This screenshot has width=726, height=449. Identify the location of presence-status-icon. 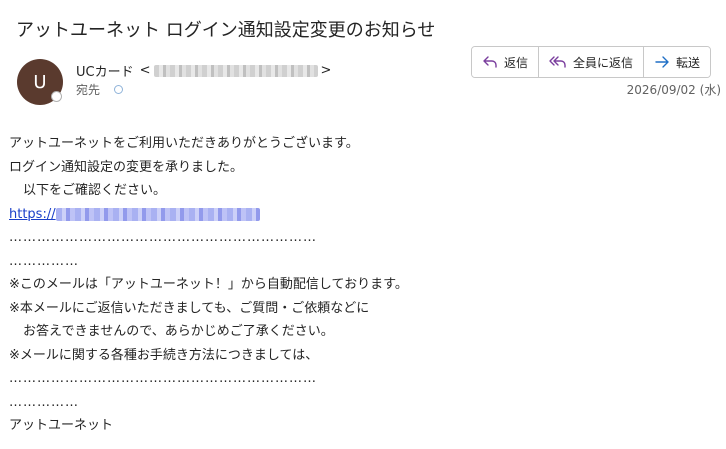
(56, 96).